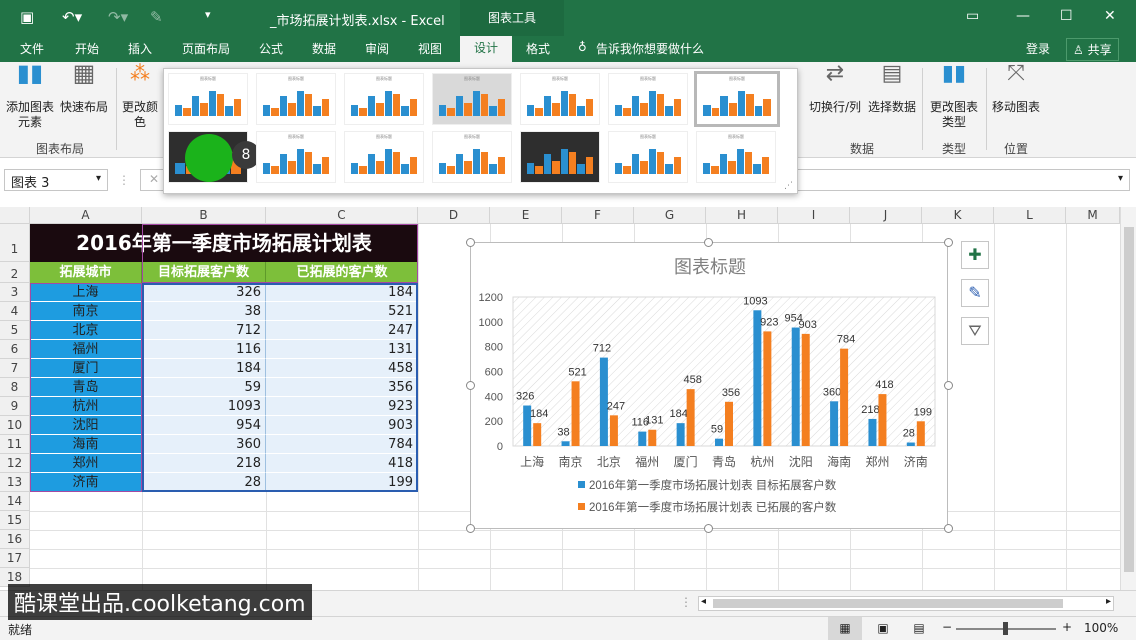 This screenshot has height=640, width=1136. What do you see at coordinates (1030, 215) in the screenshot?
I see `column-header: L` at bounding box center [1030, 215].